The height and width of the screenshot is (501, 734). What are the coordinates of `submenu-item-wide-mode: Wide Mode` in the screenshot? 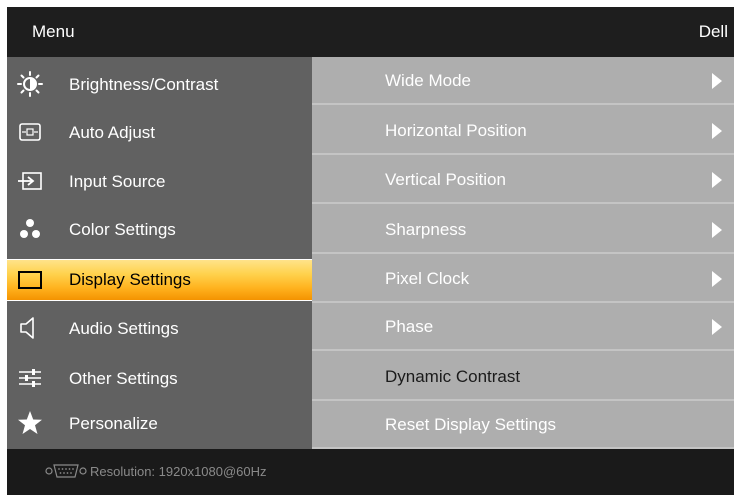 It's located at (523, 81).